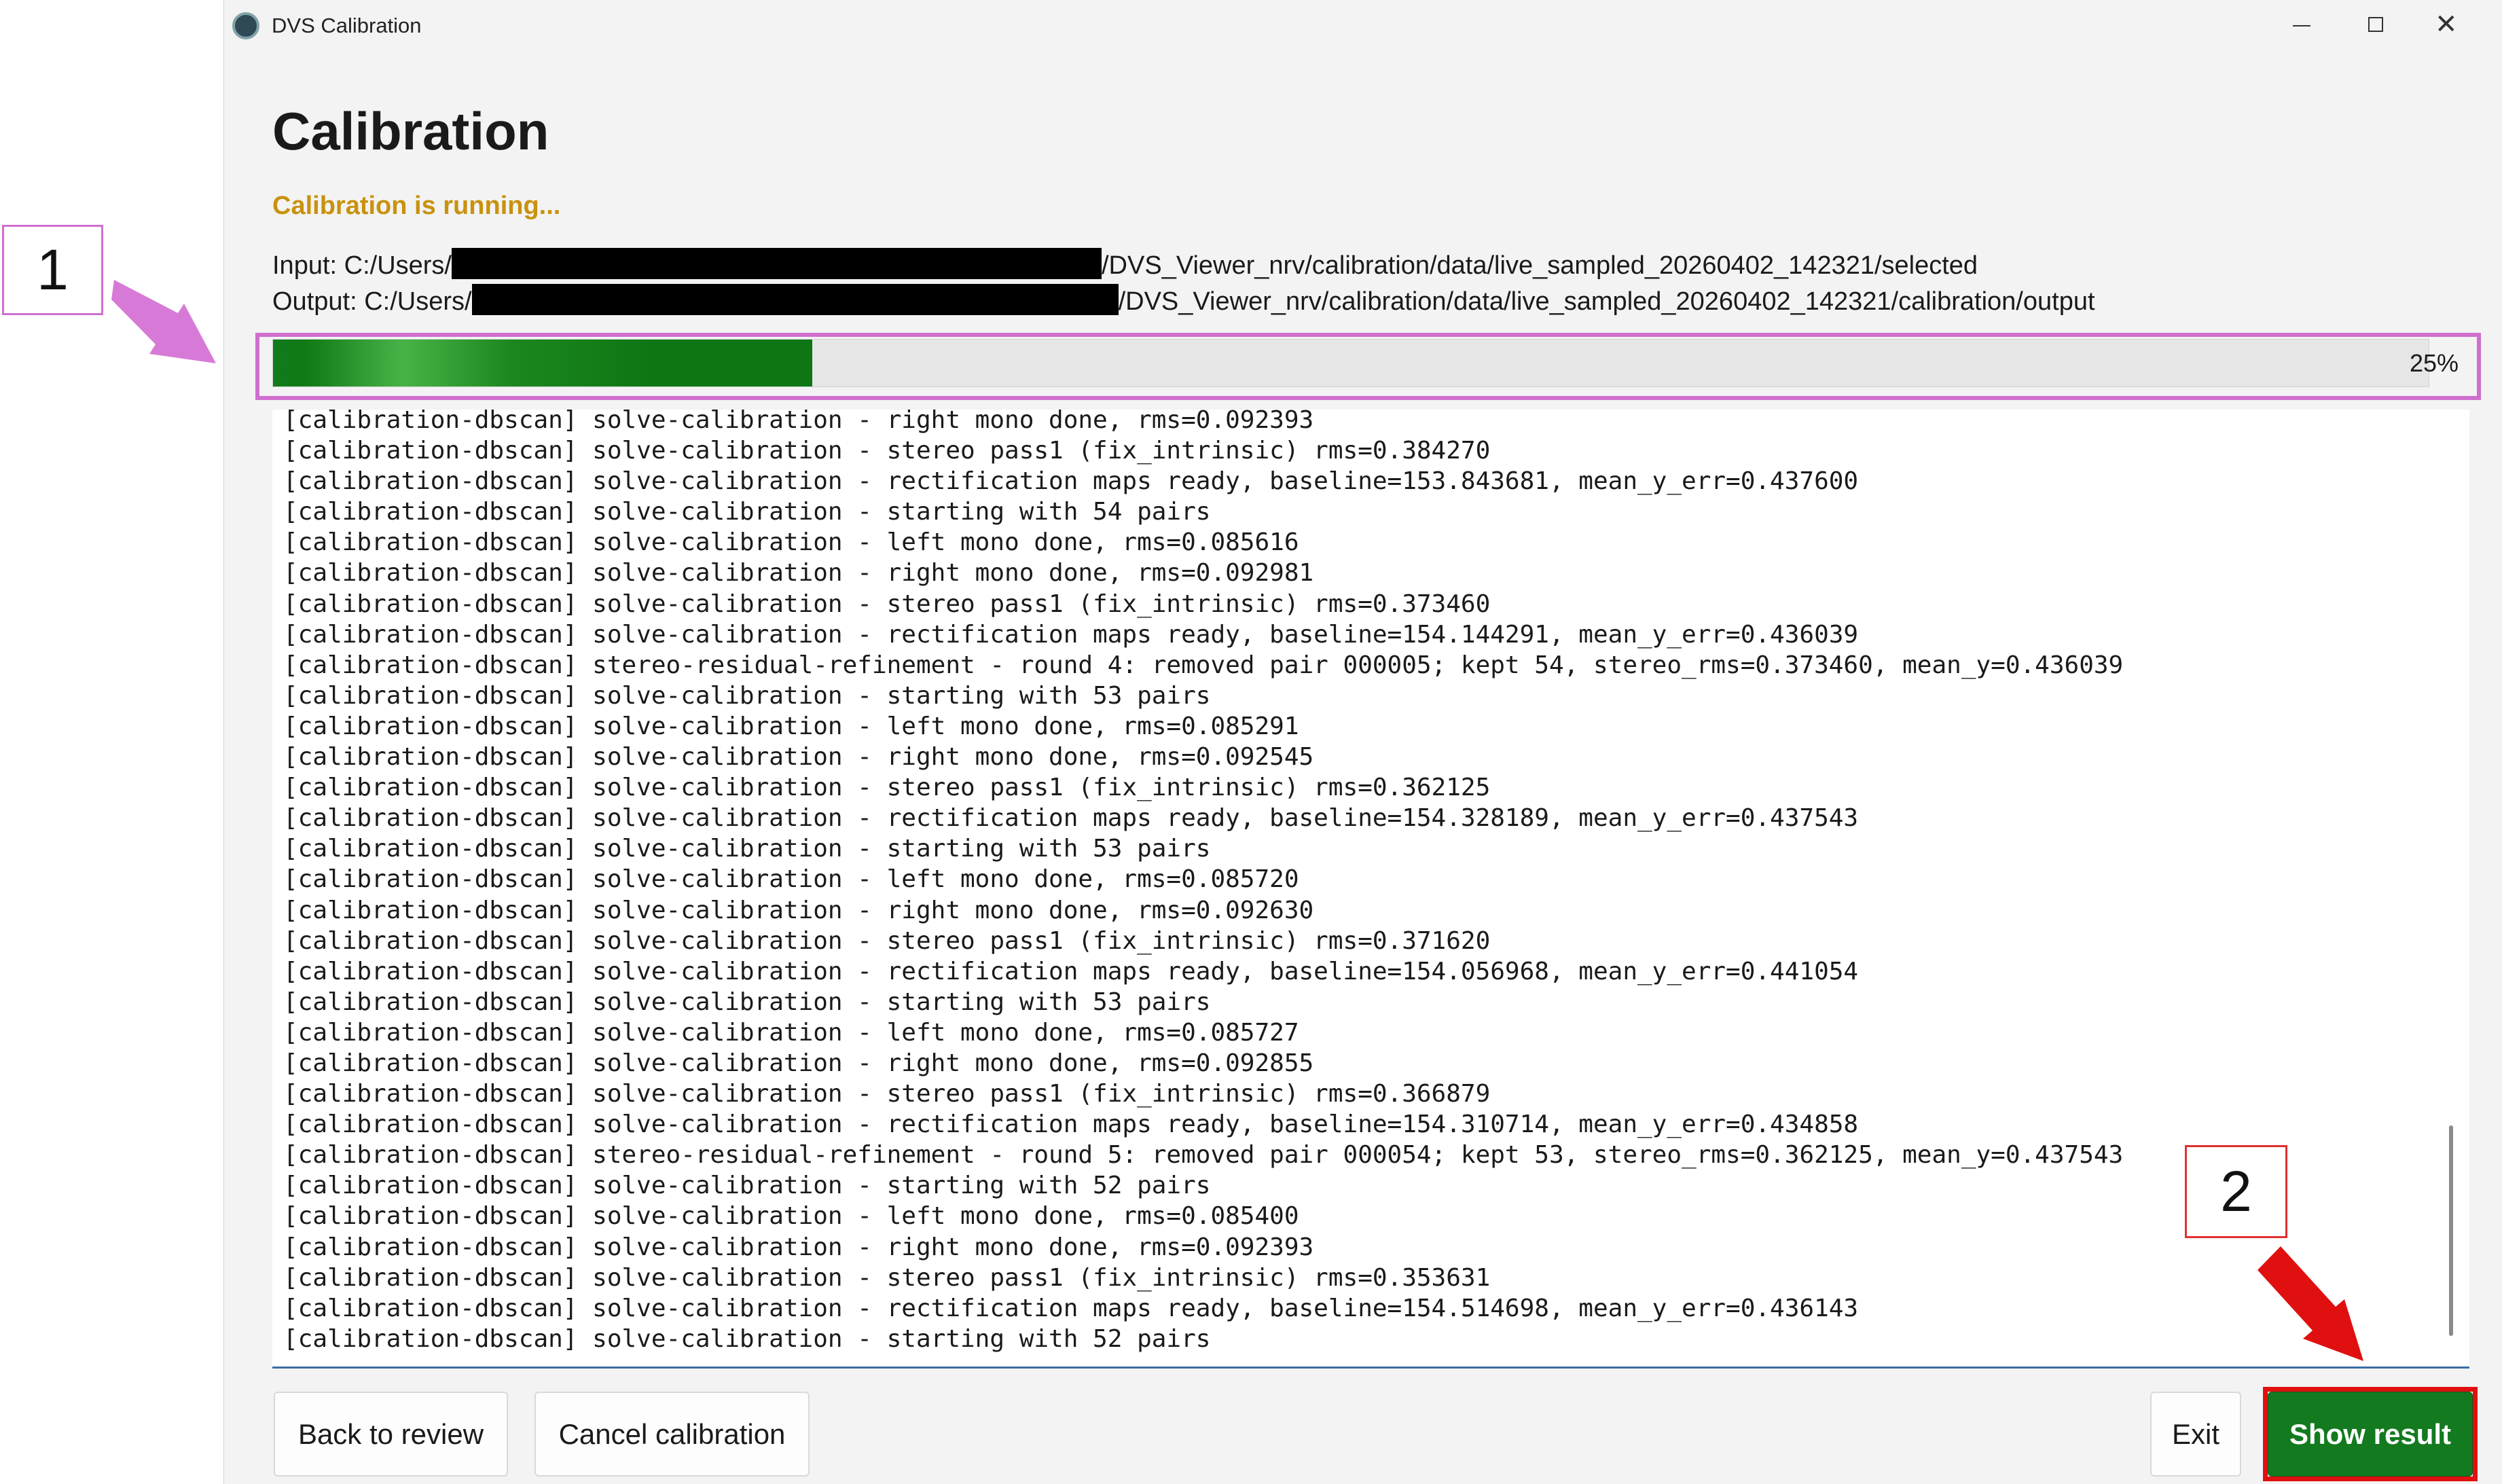  Describe the element at coordinates (418, 301) in the screenshot. I see `output-path-prefix: C:/Users/` at that location.